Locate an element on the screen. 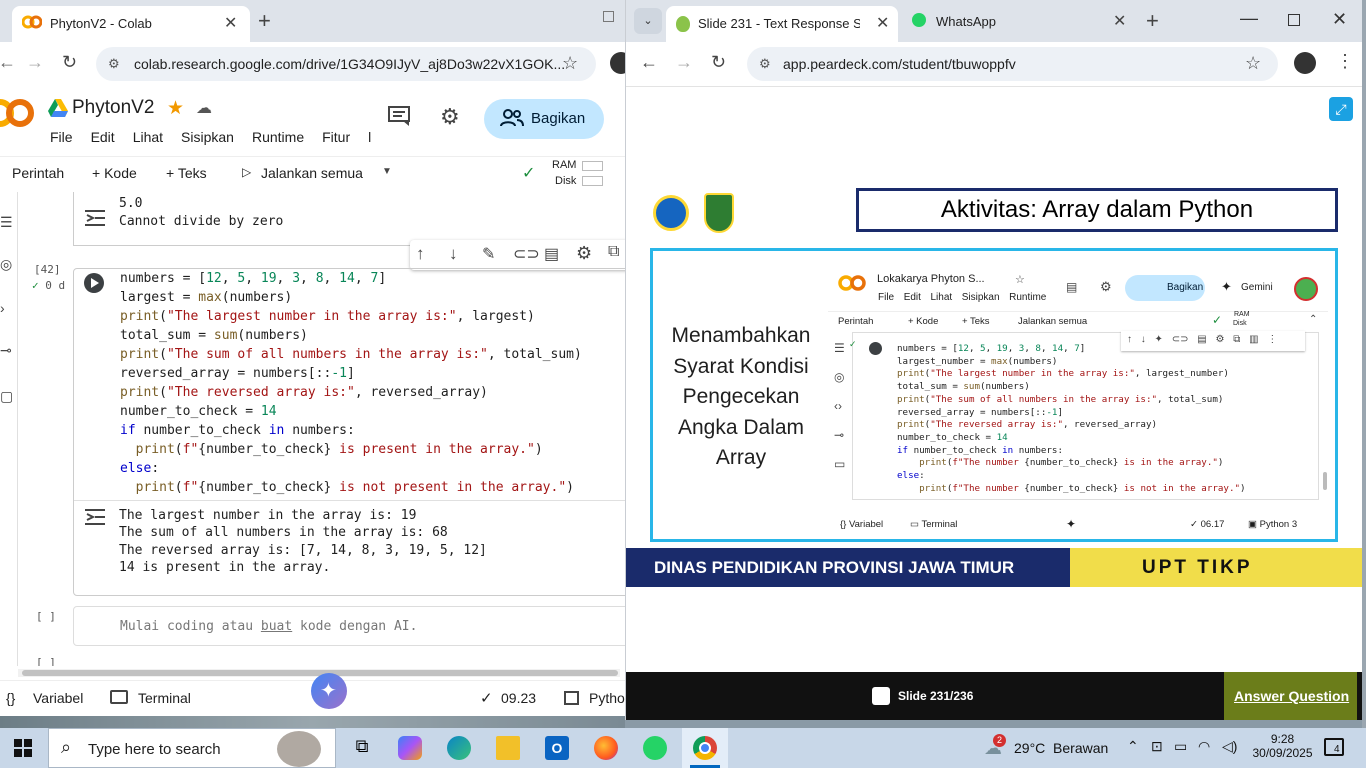 The height and width of the screenshot is (768, 1366). output-icon is located at coordinates (95, 217).